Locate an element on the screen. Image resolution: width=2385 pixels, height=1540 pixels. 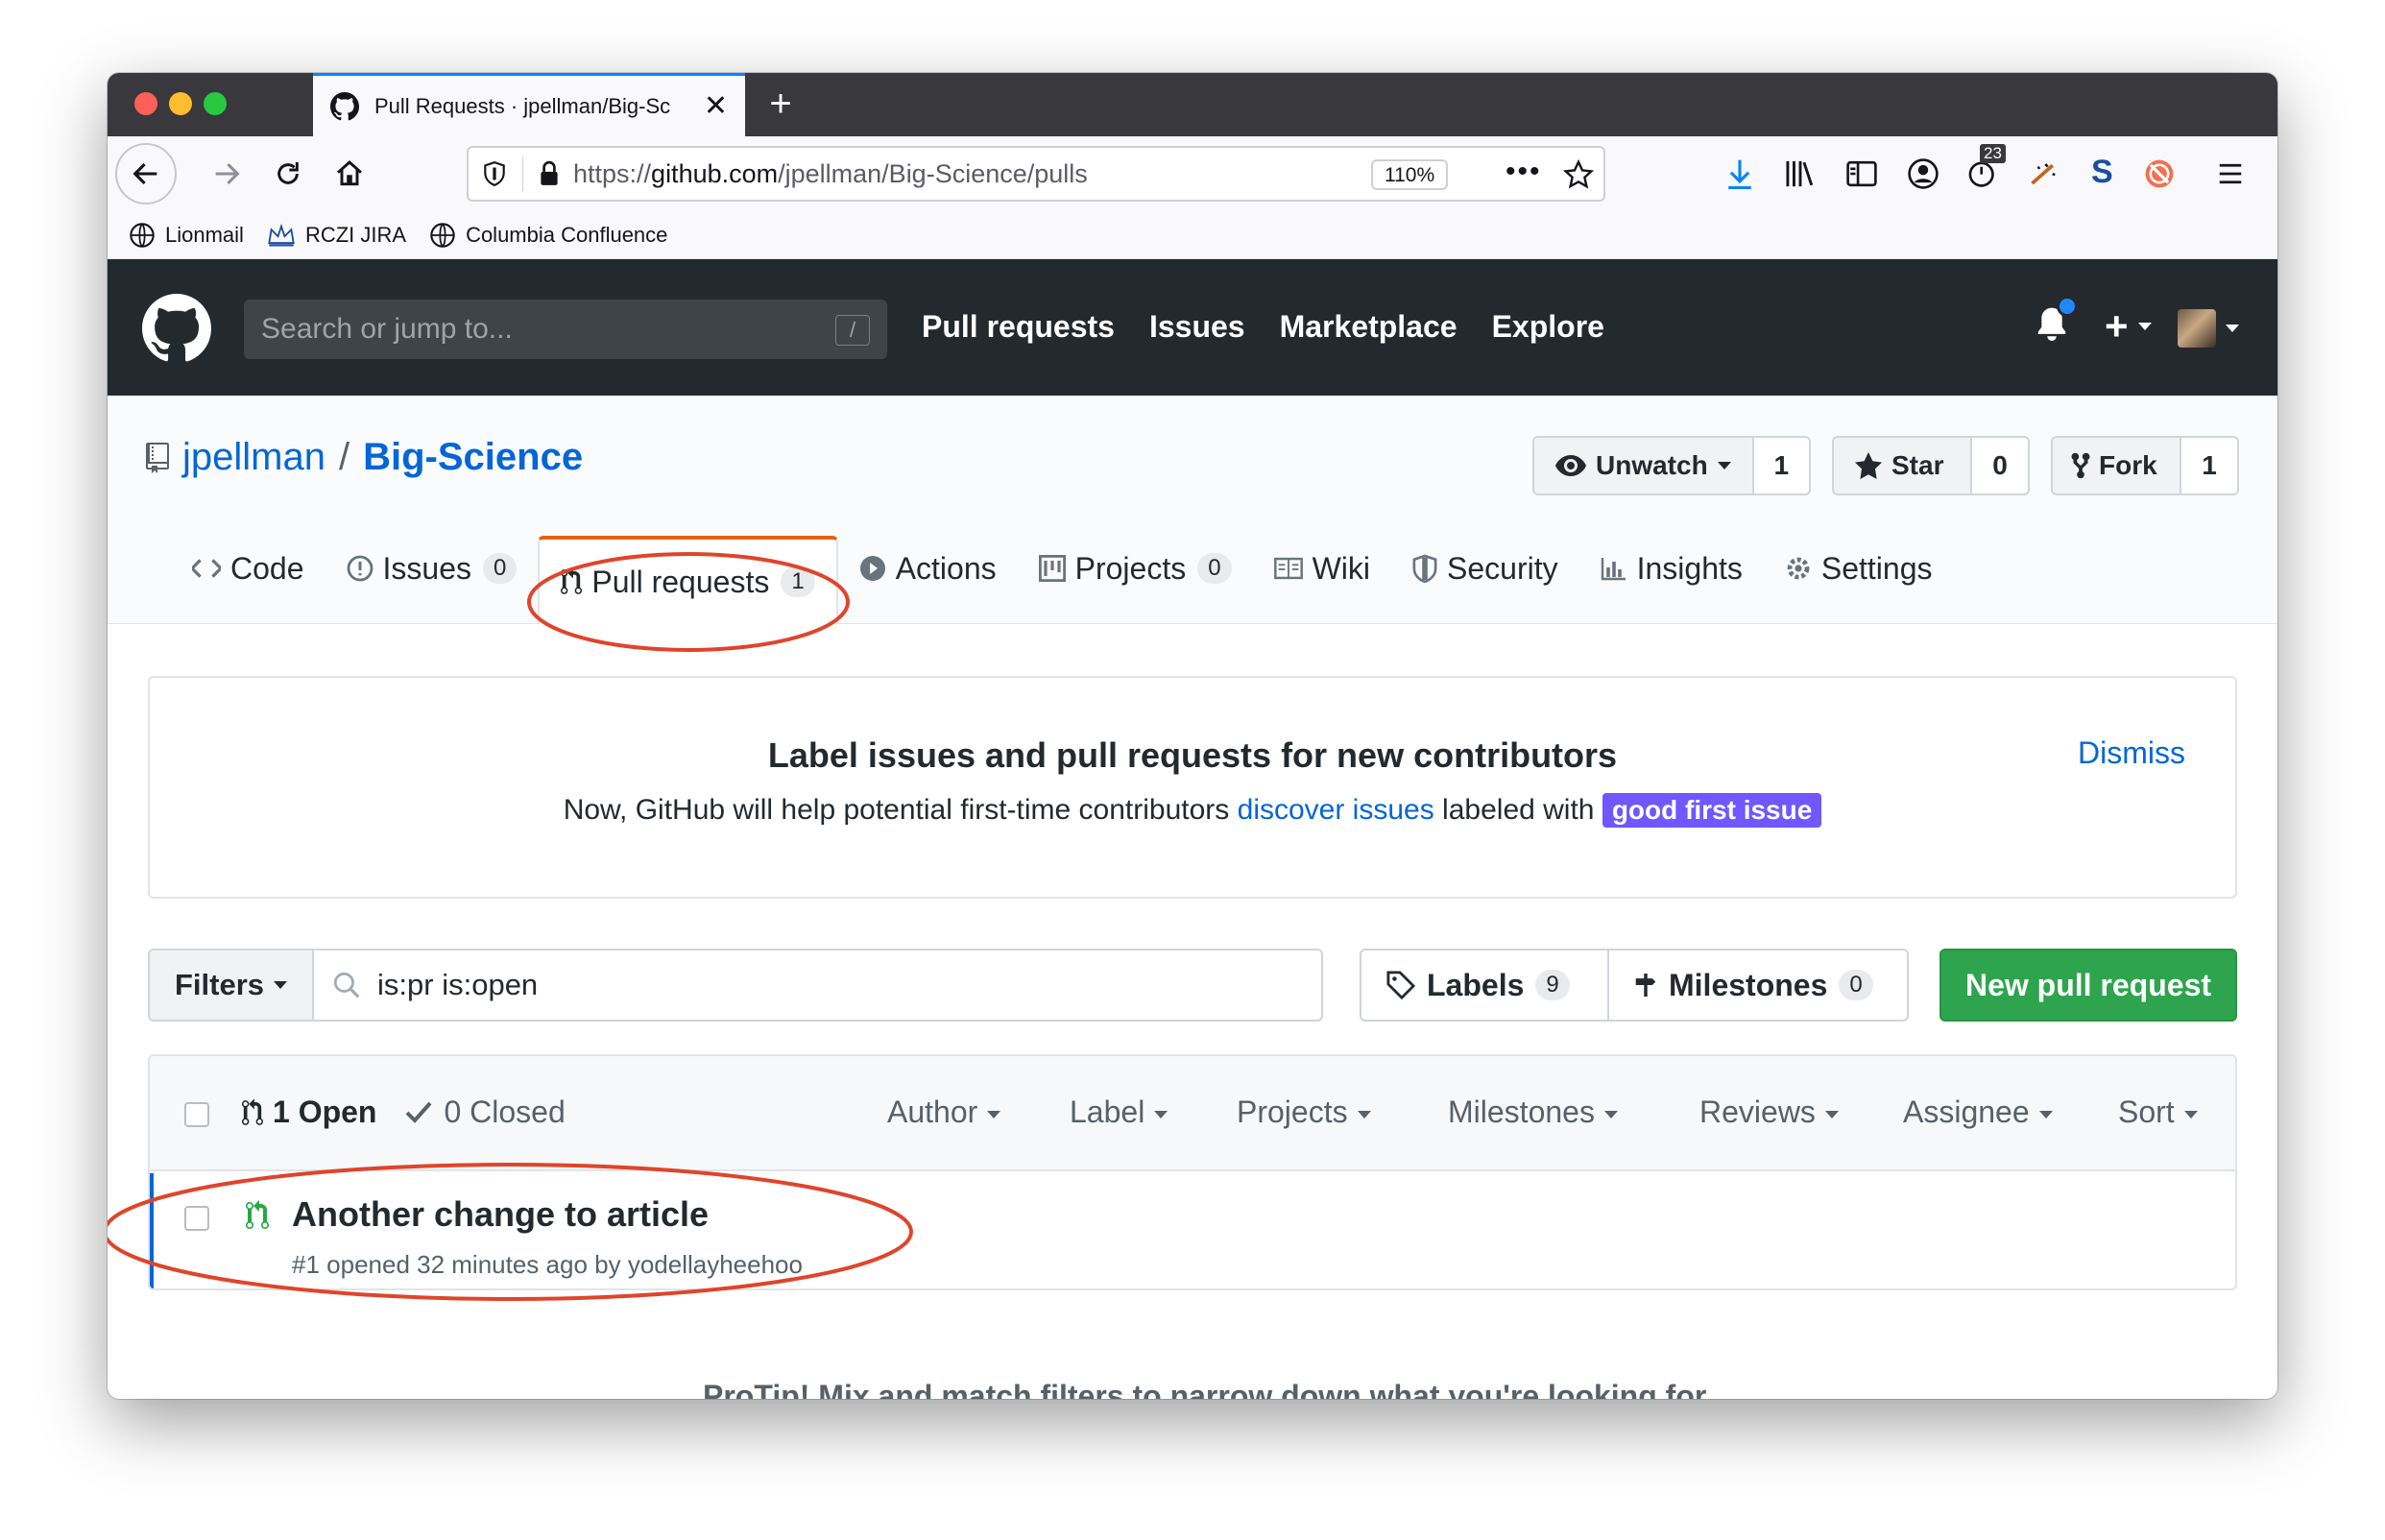
dismiss-button: Dismiss is located at coordinates (2131, 753).